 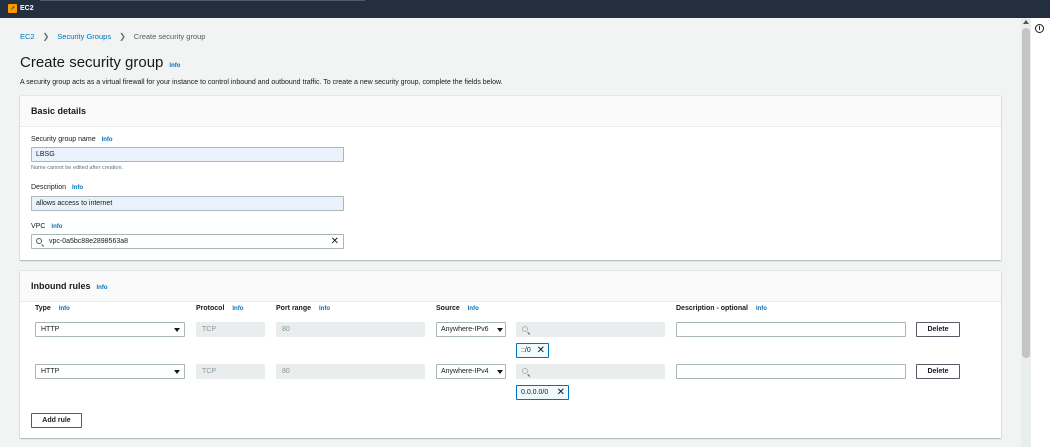 I want to click on service-name: EC2, so click(x=27, y=8).